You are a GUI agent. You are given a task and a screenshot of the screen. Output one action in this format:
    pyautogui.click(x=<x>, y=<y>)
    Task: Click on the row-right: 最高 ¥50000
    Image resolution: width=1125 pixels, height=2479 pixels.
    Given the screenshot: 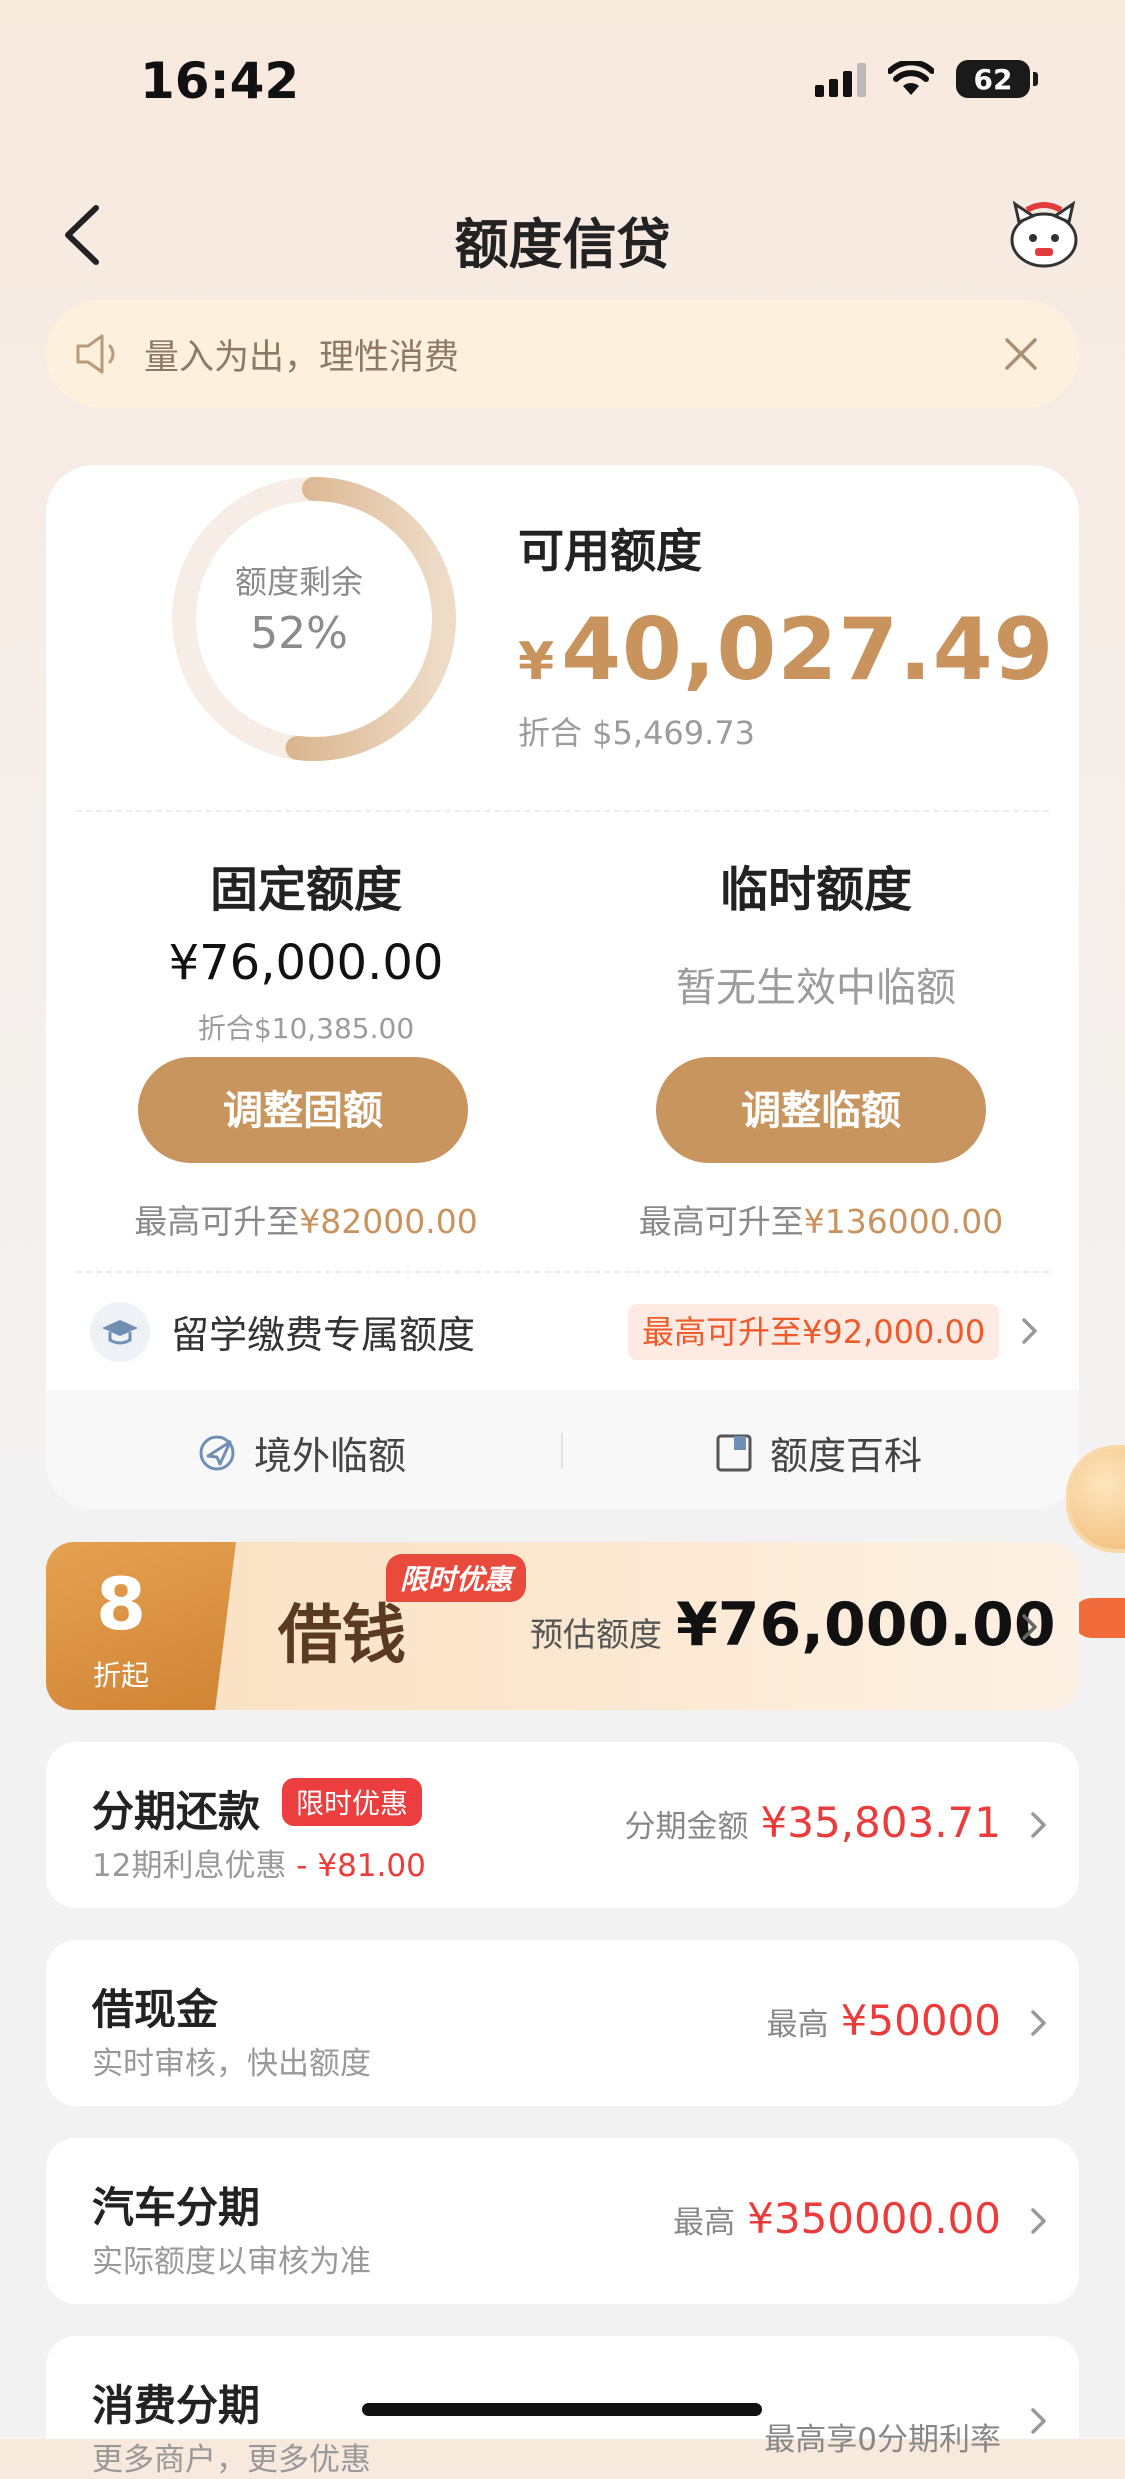 What is the action you would take?
    pyautogui.click(x=884, y=2020)
    